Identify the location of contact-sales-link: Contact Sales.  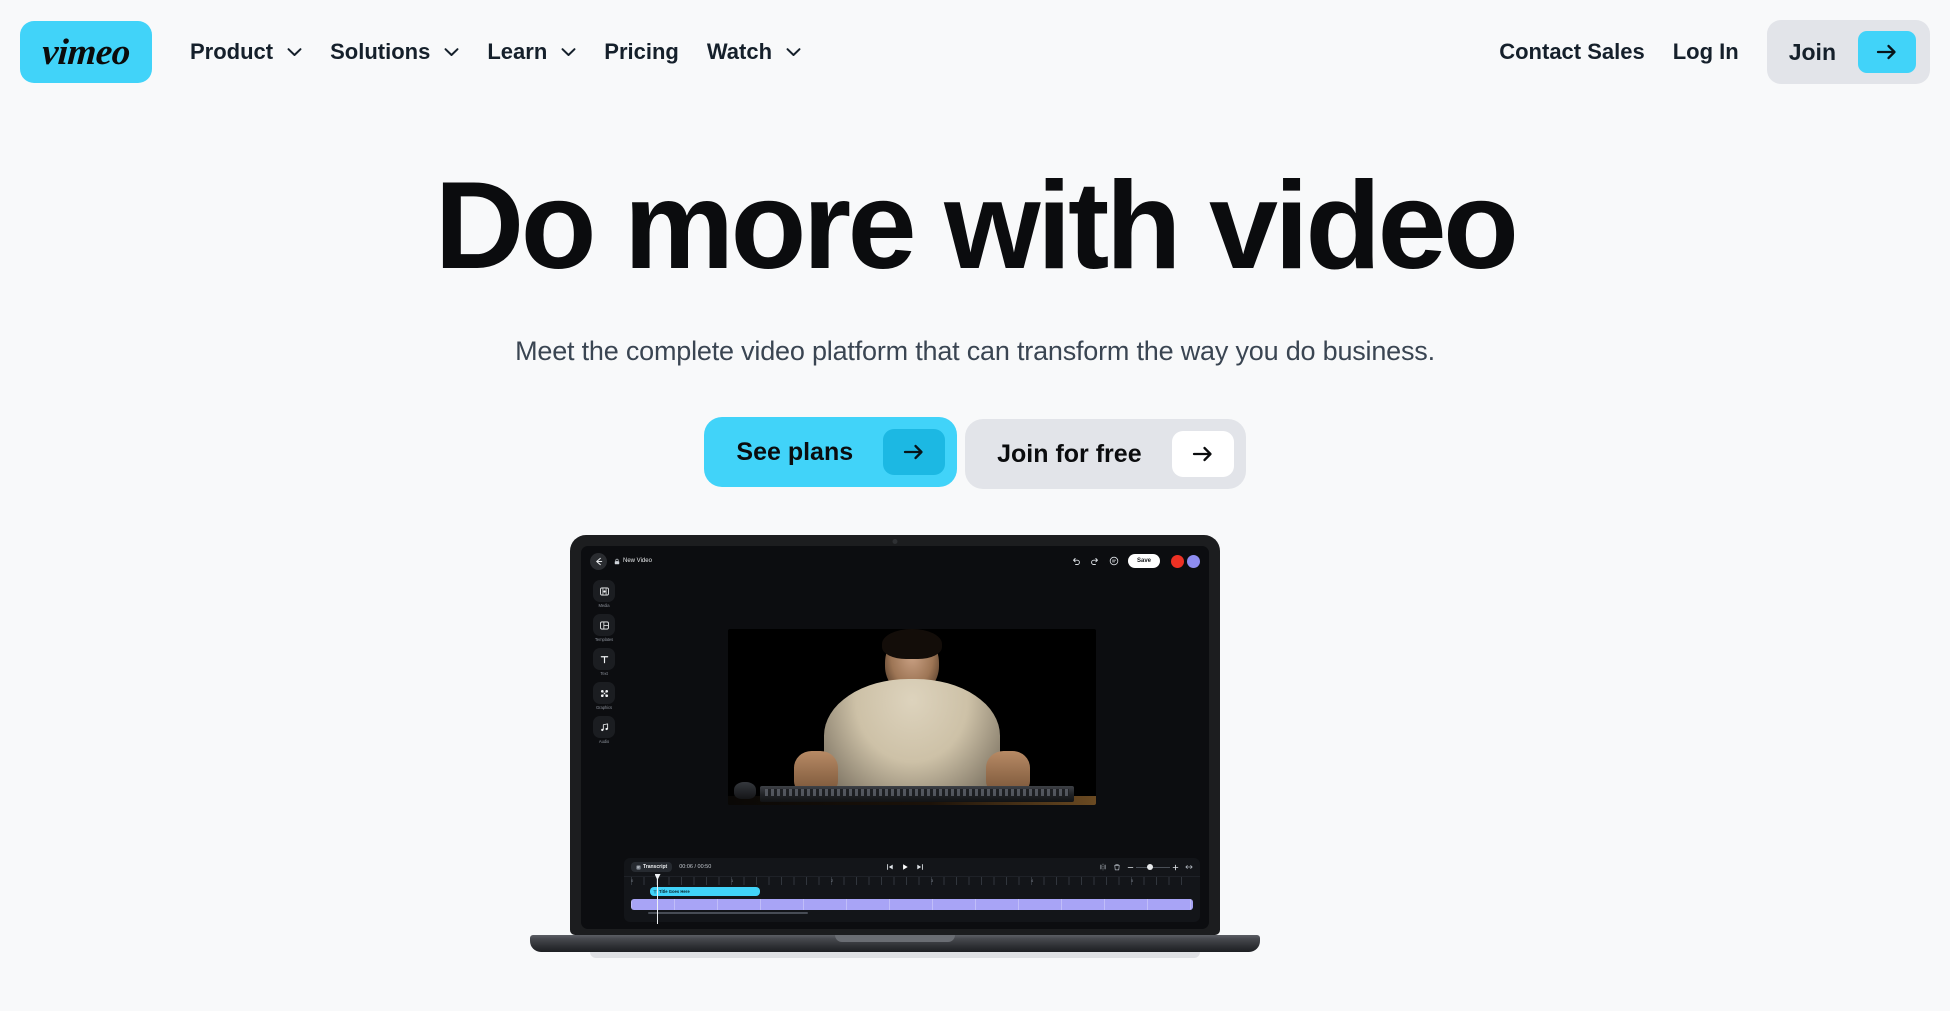
(1572, 52).